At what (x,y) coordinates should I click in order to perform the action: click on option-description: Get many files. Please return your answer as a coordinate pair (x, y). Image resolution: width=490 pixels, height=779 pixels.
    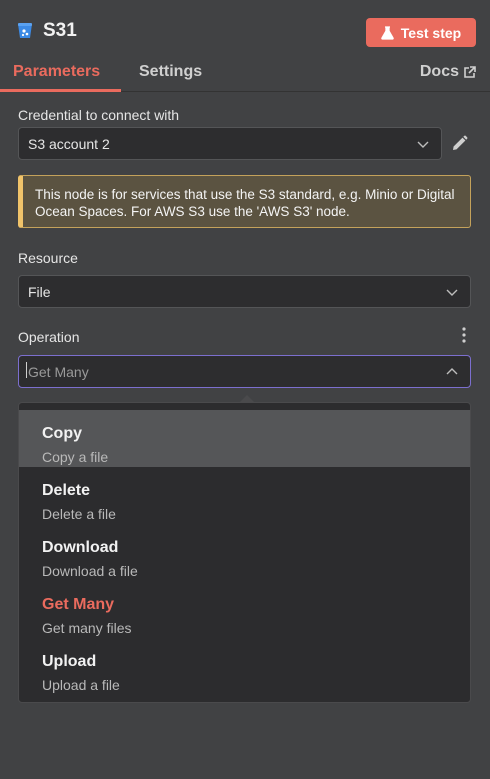
    Looking at the image, I should click on (87, 628).